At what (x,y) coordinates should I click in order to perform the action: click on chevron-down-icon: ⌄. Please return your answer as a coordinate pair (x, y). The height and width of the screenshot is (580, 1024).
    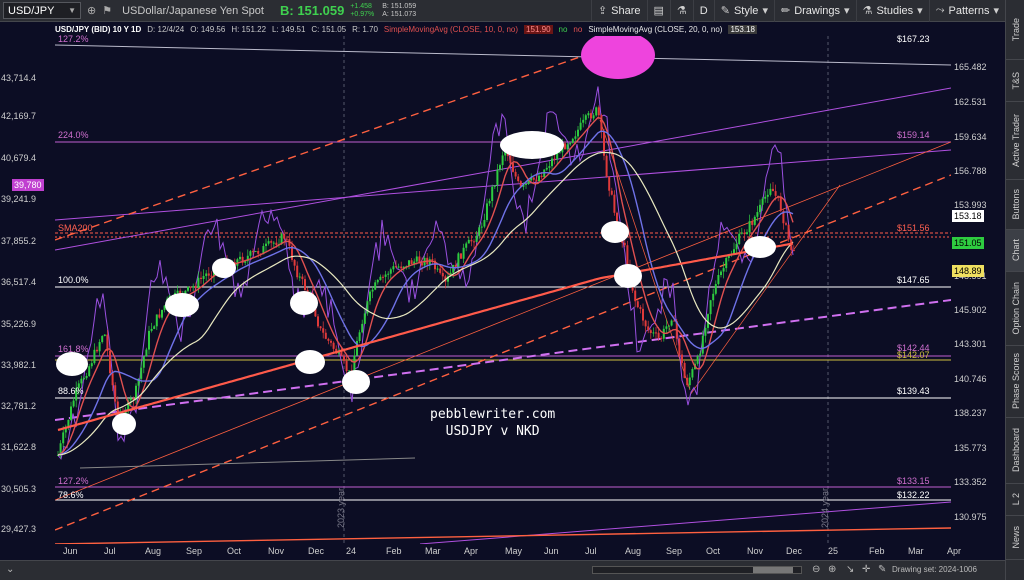
    Looking at the image, I should click on (10, 569).